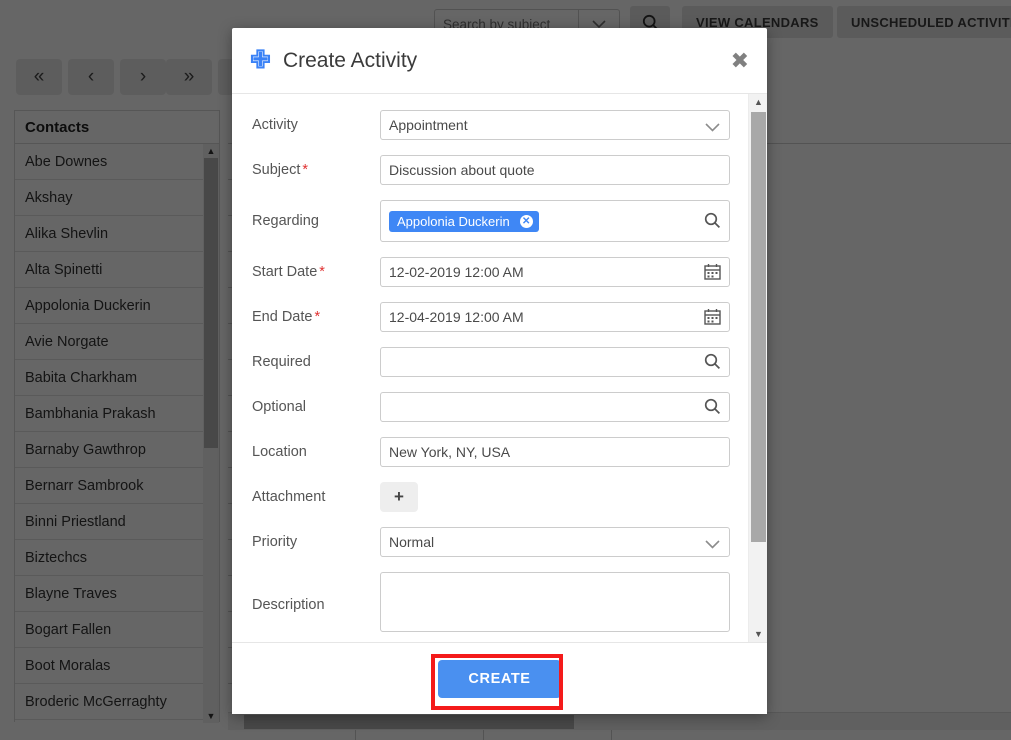  I want to click on field-row-required: Required, so click(490, 362).